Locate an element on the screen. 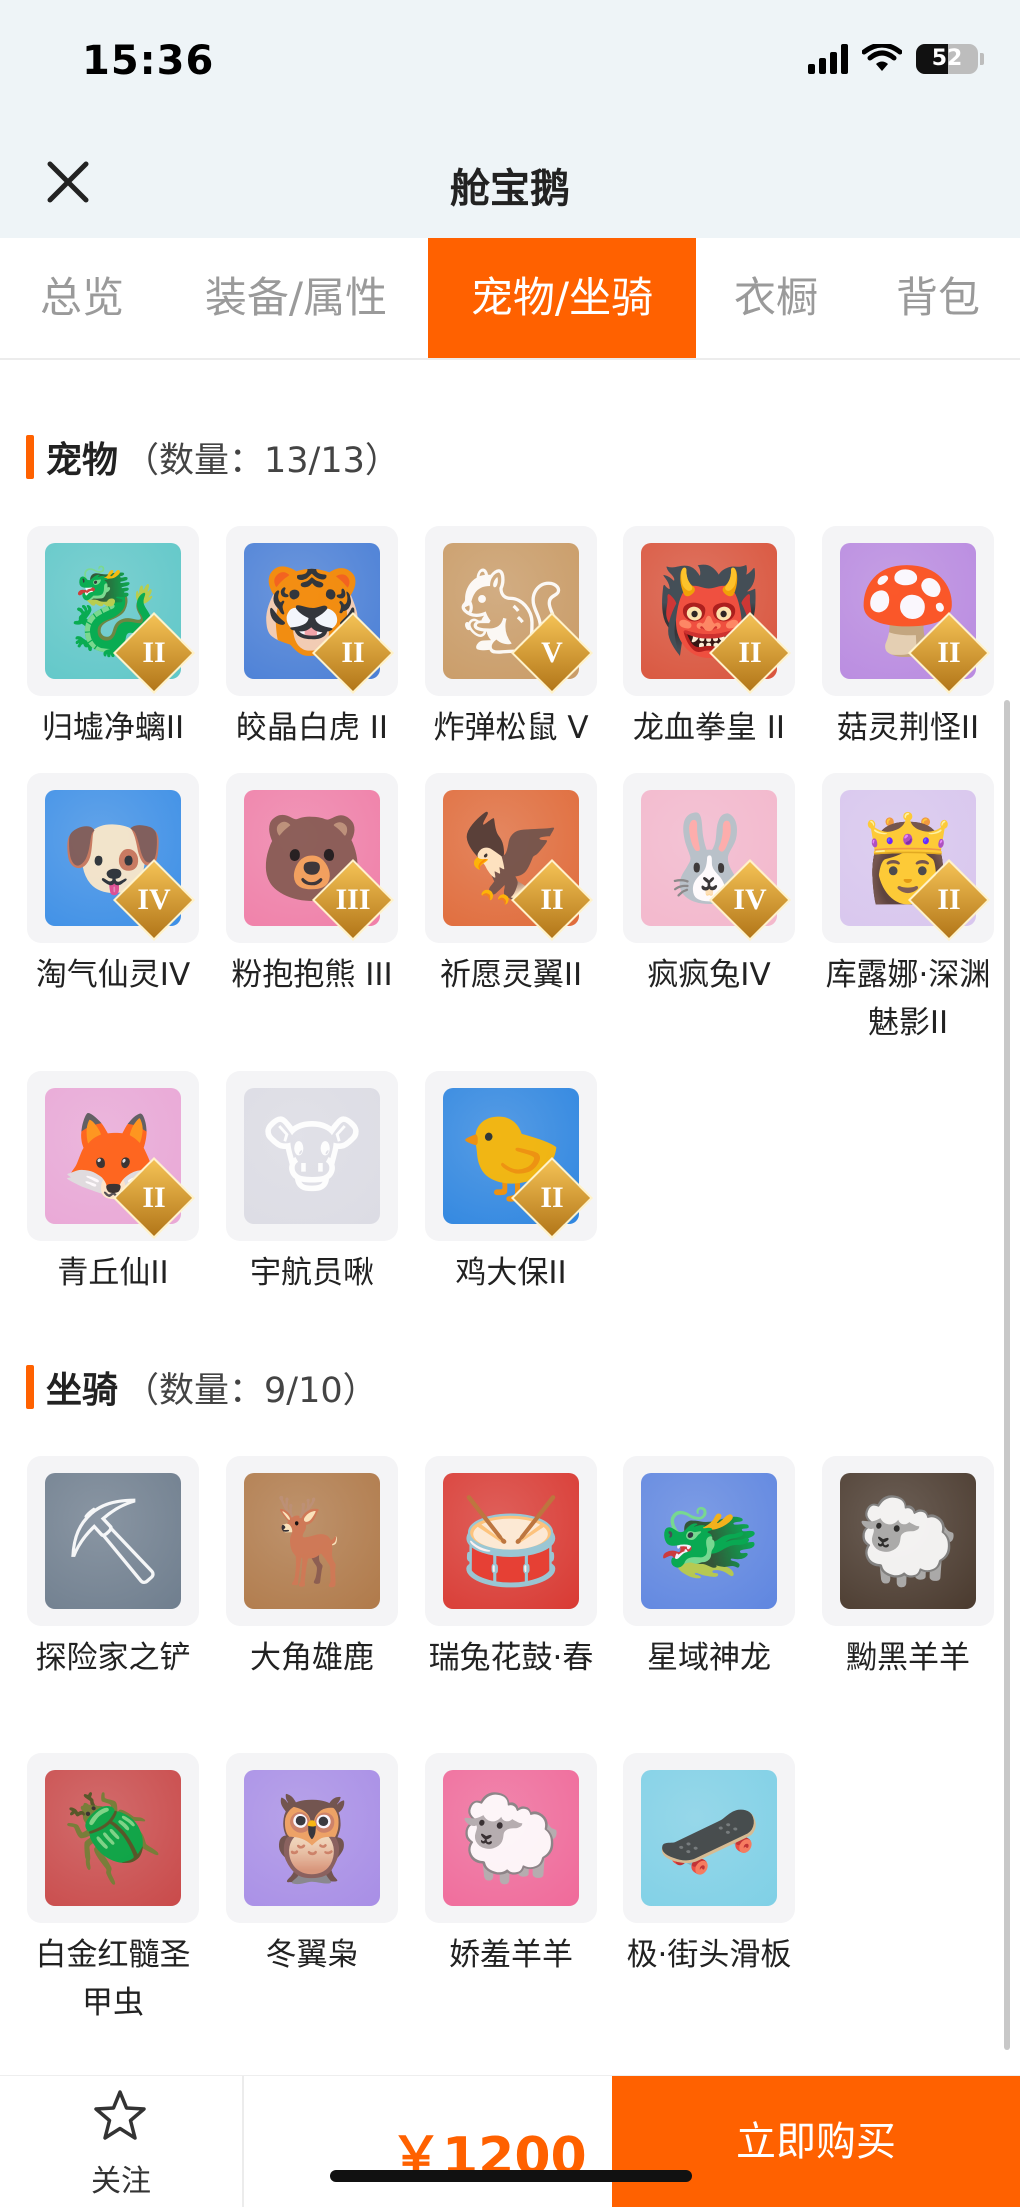  status-icons: 52 is located at coordinates (896, 59).